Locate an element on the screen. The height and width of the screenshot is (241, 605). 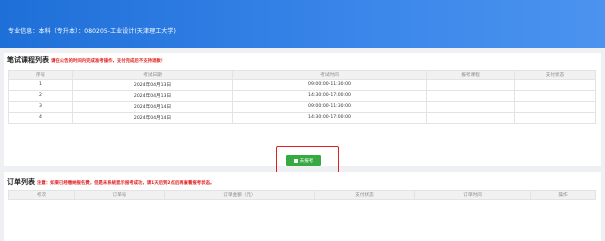
exam-table-header: 序号 考试日期 考试时间 报考课程 支付状态 is located at coordinates (302, 75).